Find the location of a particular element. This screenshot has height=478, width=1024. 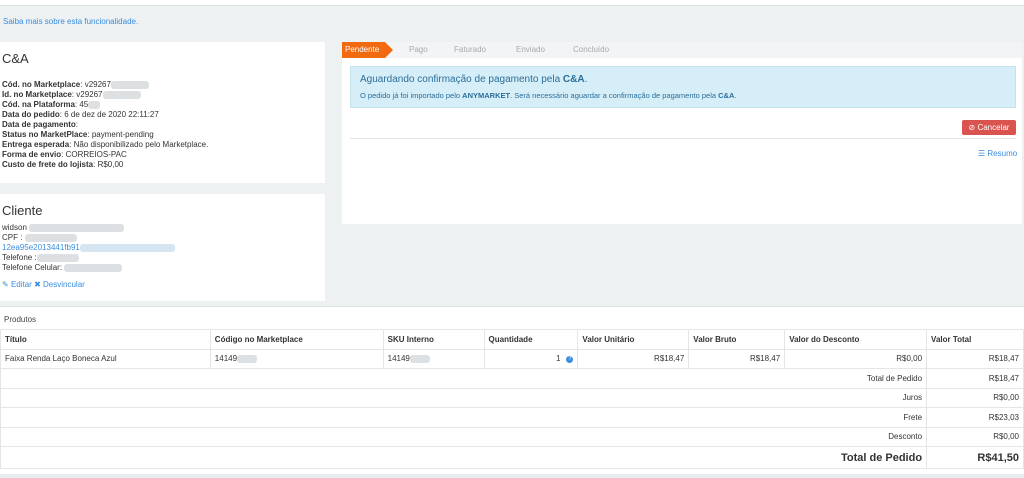

field-marketplace-status: Status no MarketPlace: payment-pending is located at coordinates (78, 134).